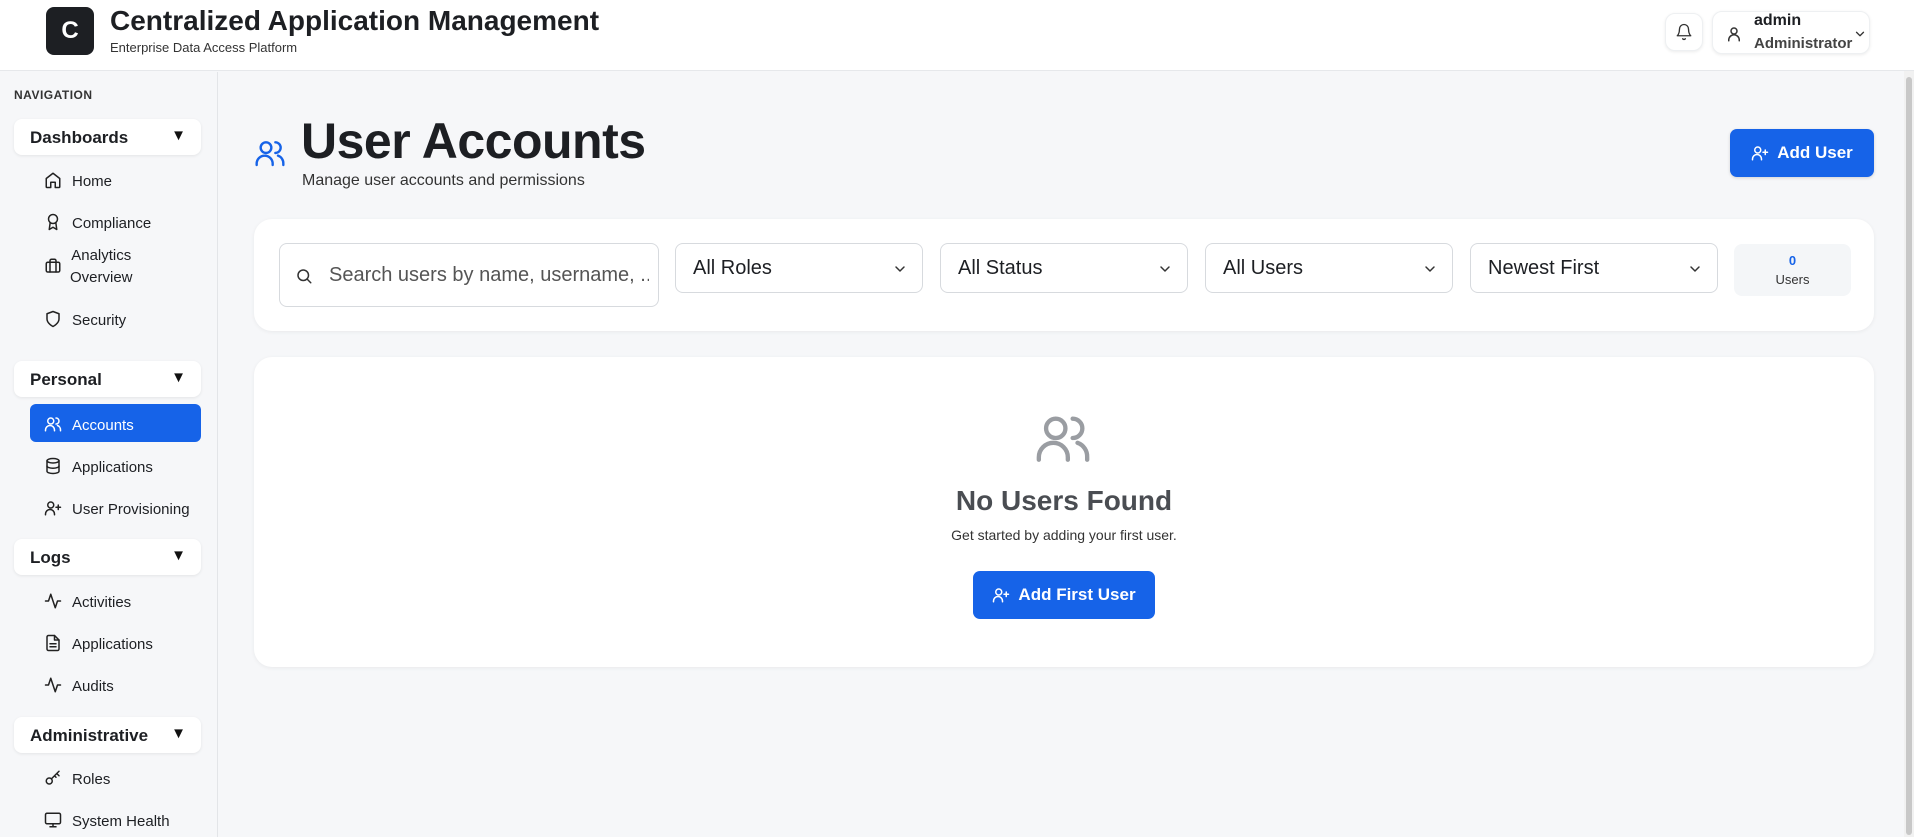  What do you see at coordinates (473, 141) in the screenshot?
I see `page-title: User Accounts` at bounding box center [473, 141].